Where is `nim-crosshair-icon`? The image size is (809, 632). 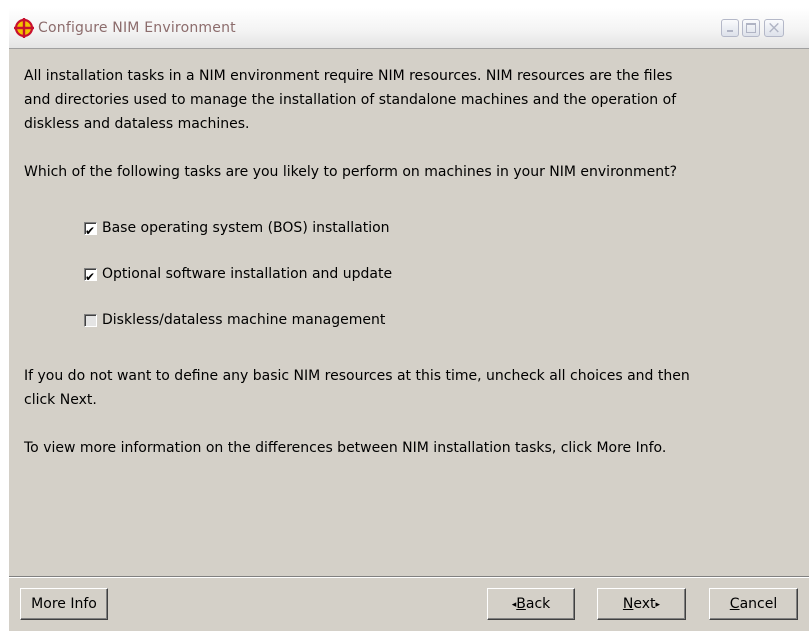 nim-crosshair-icon is located at coordinates (24, 28).